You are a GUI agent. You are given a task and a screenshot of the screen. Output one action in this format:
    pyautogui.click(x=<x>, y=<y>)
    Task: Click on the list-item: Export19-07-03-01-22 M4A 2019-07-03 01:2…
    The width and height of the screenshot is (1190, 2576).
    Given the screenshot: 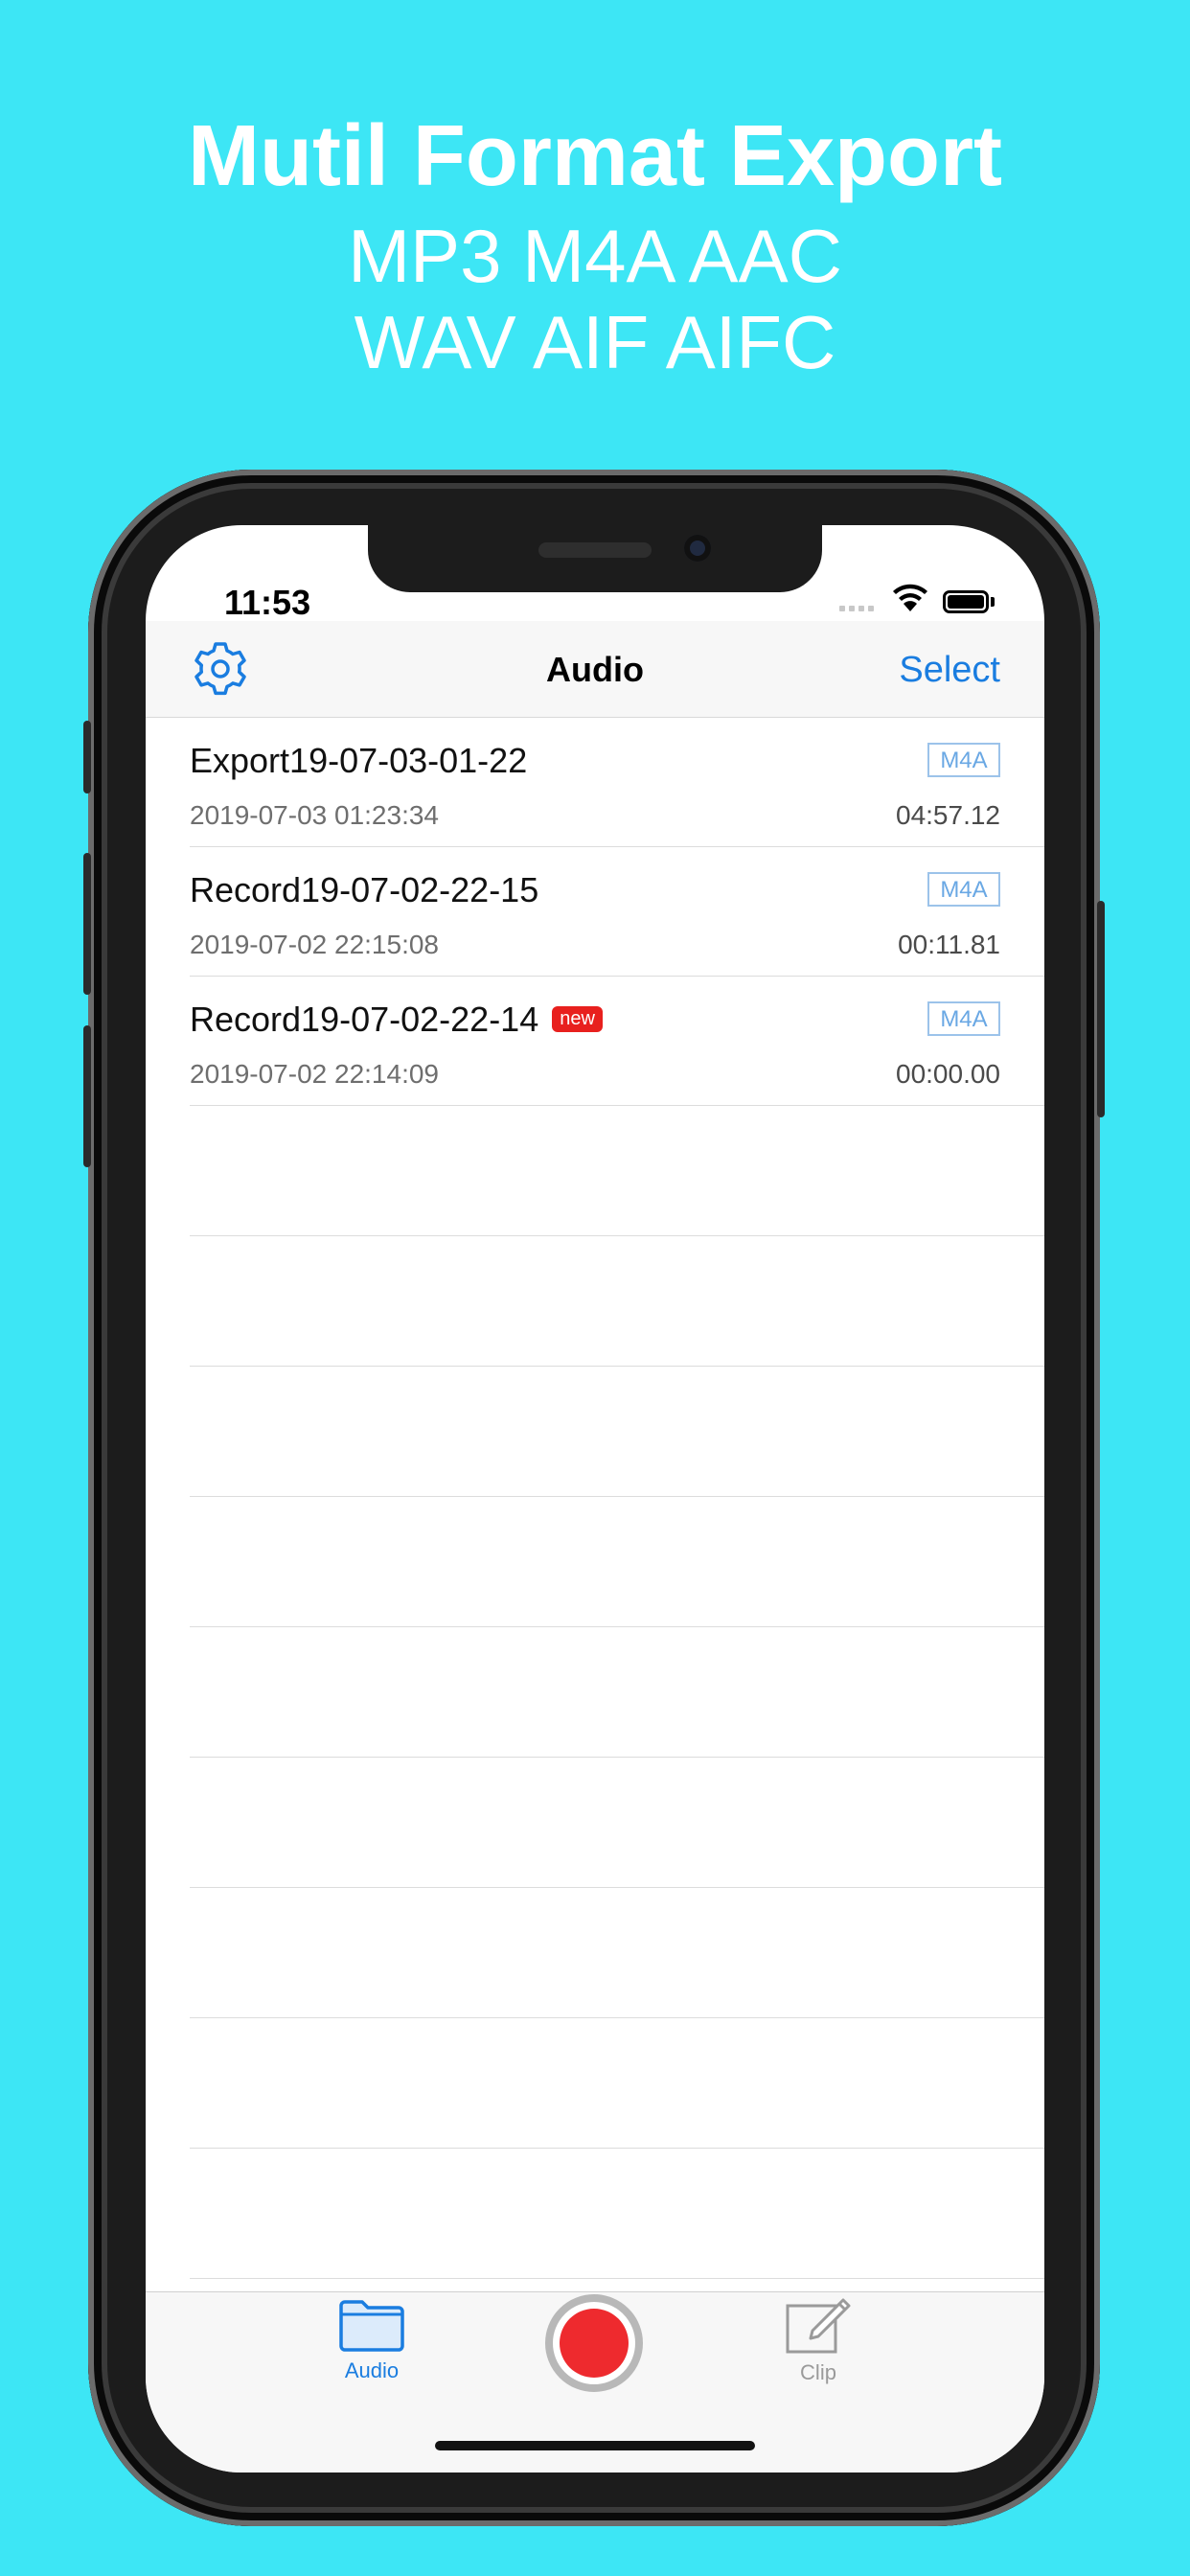 What is the action you would take?
    pyautogui.click(x=595, y=782)
    